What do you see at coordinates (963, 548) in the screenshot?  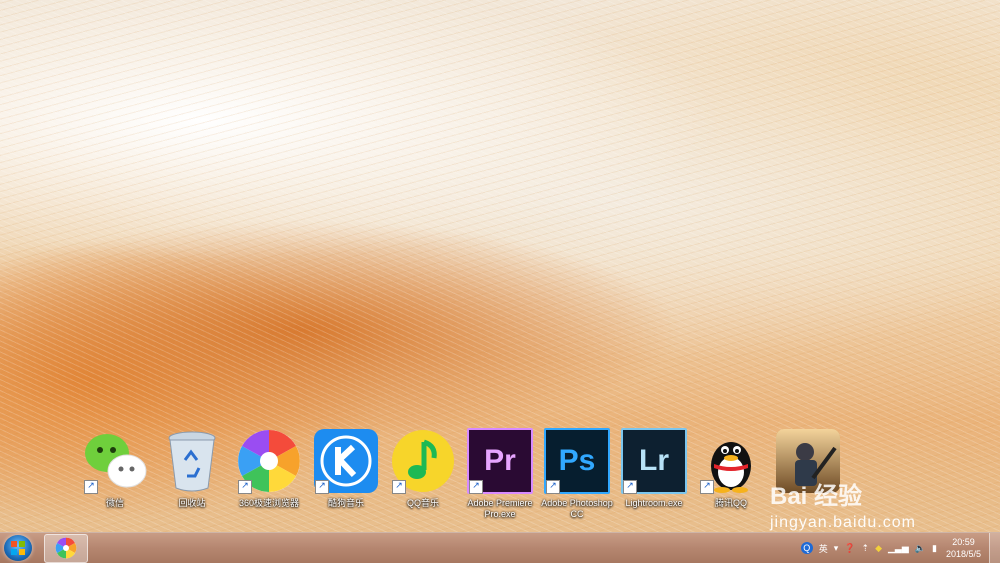 I see `clock: 20:59 2018/5/5` at bounding box center [963, 548].